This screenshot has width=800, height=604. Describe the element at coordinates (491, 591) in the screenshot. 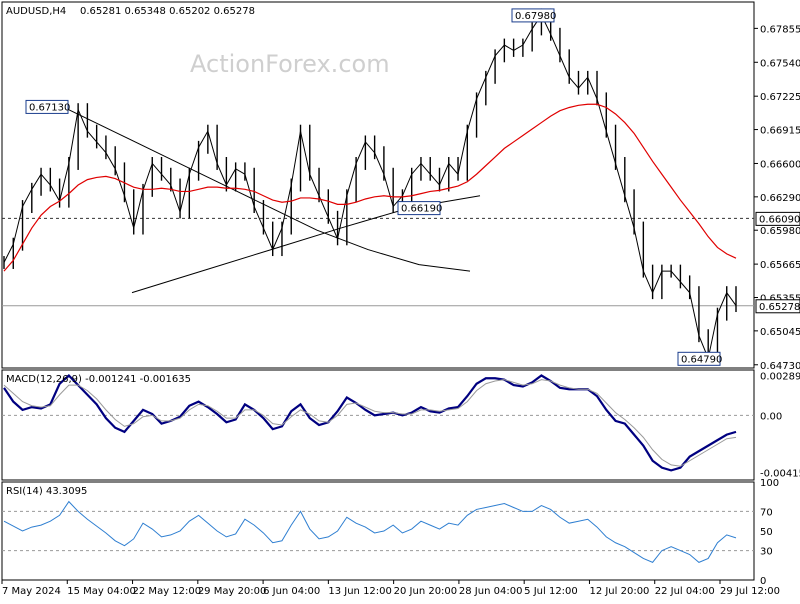

I see `x-tick-label: 28 Jun 04:00` at that location.